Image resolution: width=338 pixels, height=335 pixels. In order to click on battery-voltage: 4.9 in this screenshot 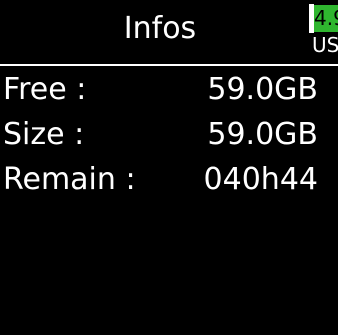, I will do `click(326, 18)`.